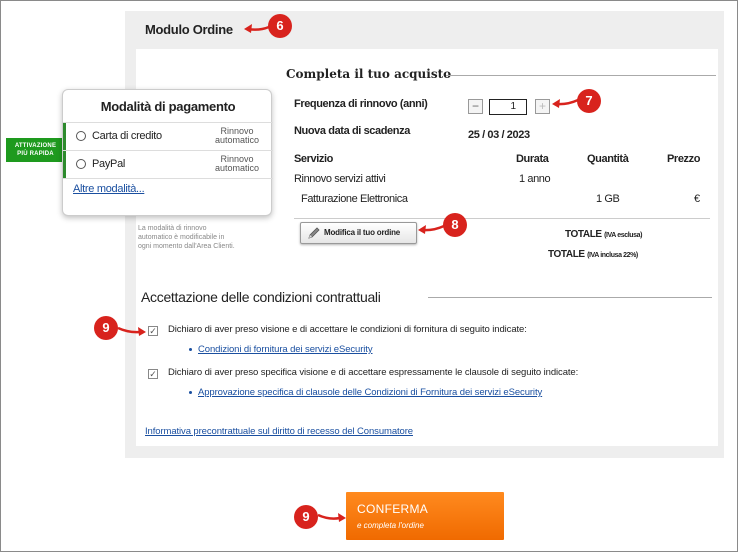  What do you see at coordinates (499, 135) in the screenshot?
I see `expiry-date-value: 25 / 03 / 2023` at bounding box center [499, 135].